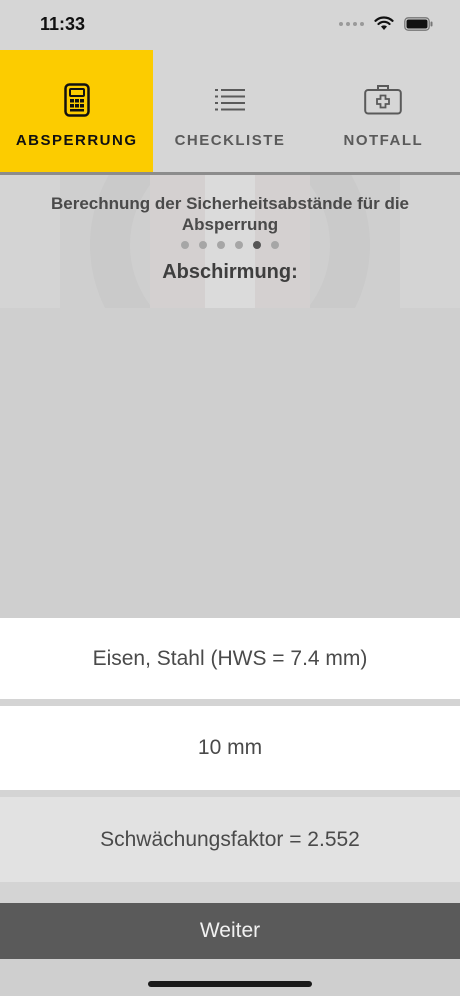 The image size is (460, 996). What do you see at coordinates (229, 100) in the screenshot?
I see `list-icon` at bounding box center [229, 100].